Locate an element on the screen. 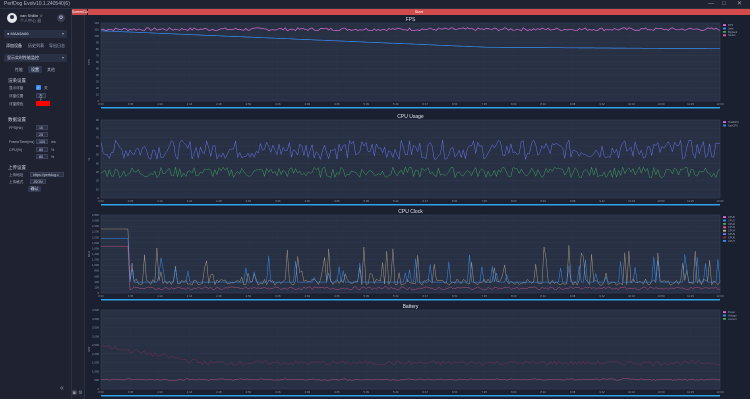 The width and height of the screenshot is (750, 399). show-float-label: 显示浮窗 is located at coordinates (16, 88).